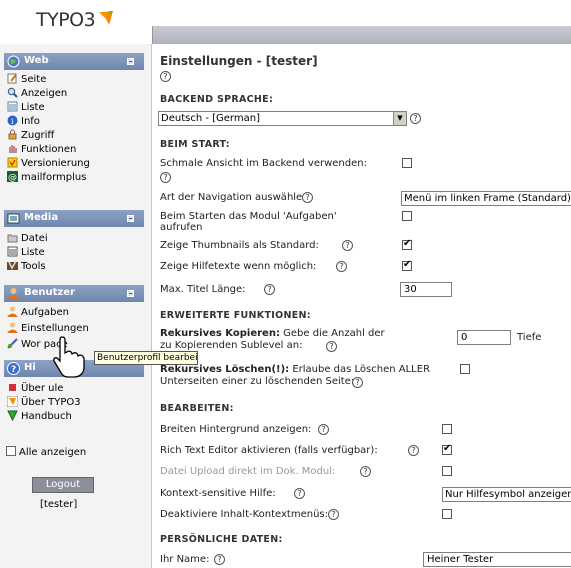 The width and height of the screenshot is (571, 568). Describe the element at coordinates (44, 402) in the screenshot. I see `sidebar-item-ueber-typo3: Über TYPO3` at that location.